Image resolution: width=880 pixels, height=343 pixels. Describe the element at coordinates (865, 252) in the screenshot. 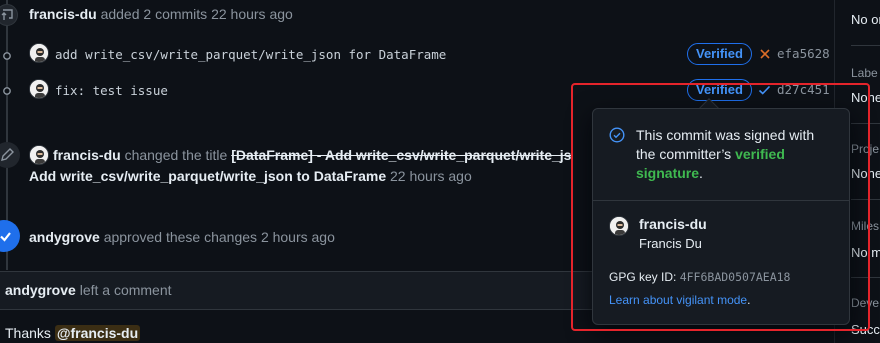

I see `sidebar-value-milestone: No m` at that location.